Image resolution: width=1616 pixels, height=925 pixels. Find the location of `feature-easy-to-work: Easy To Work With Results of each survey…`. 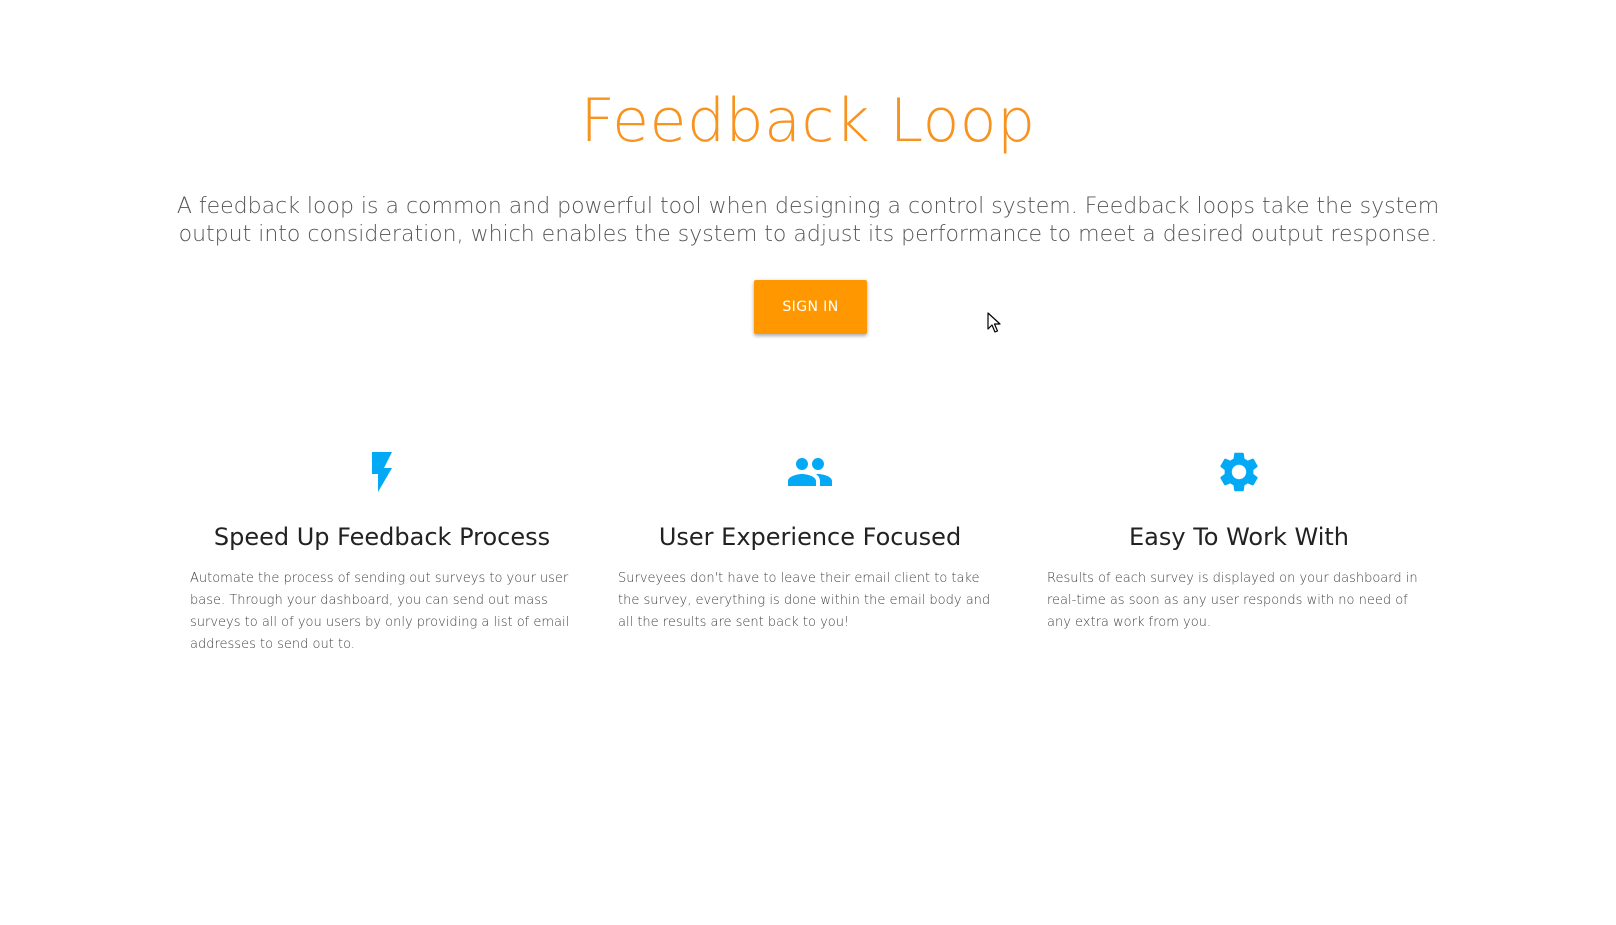

feature-easy-to-work: Easy To Work With Results of each survey… is located at coordinates (1239, 541).